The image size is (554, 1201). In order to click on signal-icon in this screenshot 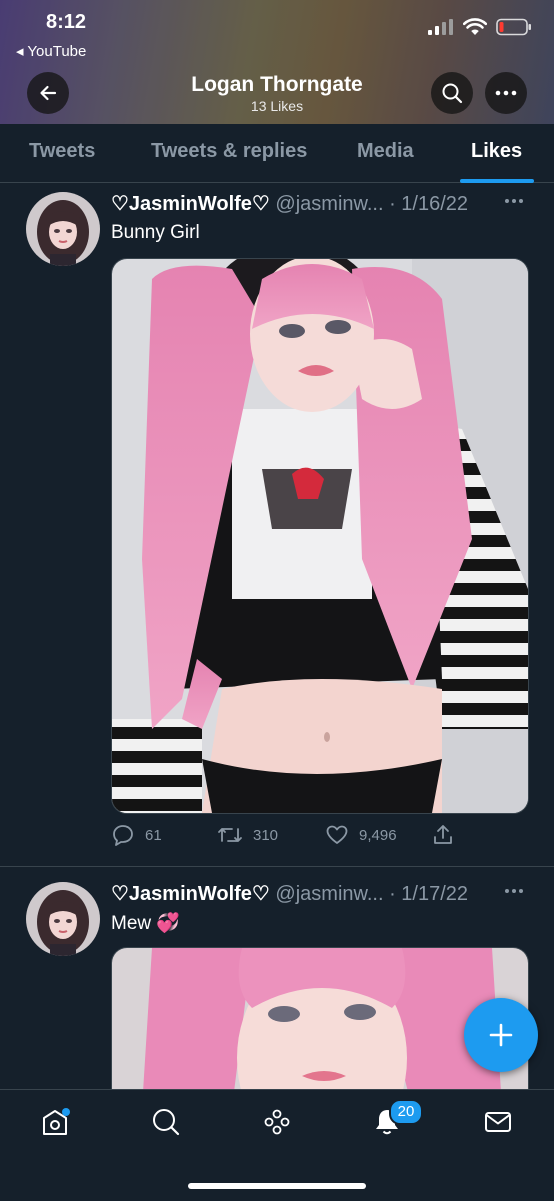, I will do `click(440, 27)`.